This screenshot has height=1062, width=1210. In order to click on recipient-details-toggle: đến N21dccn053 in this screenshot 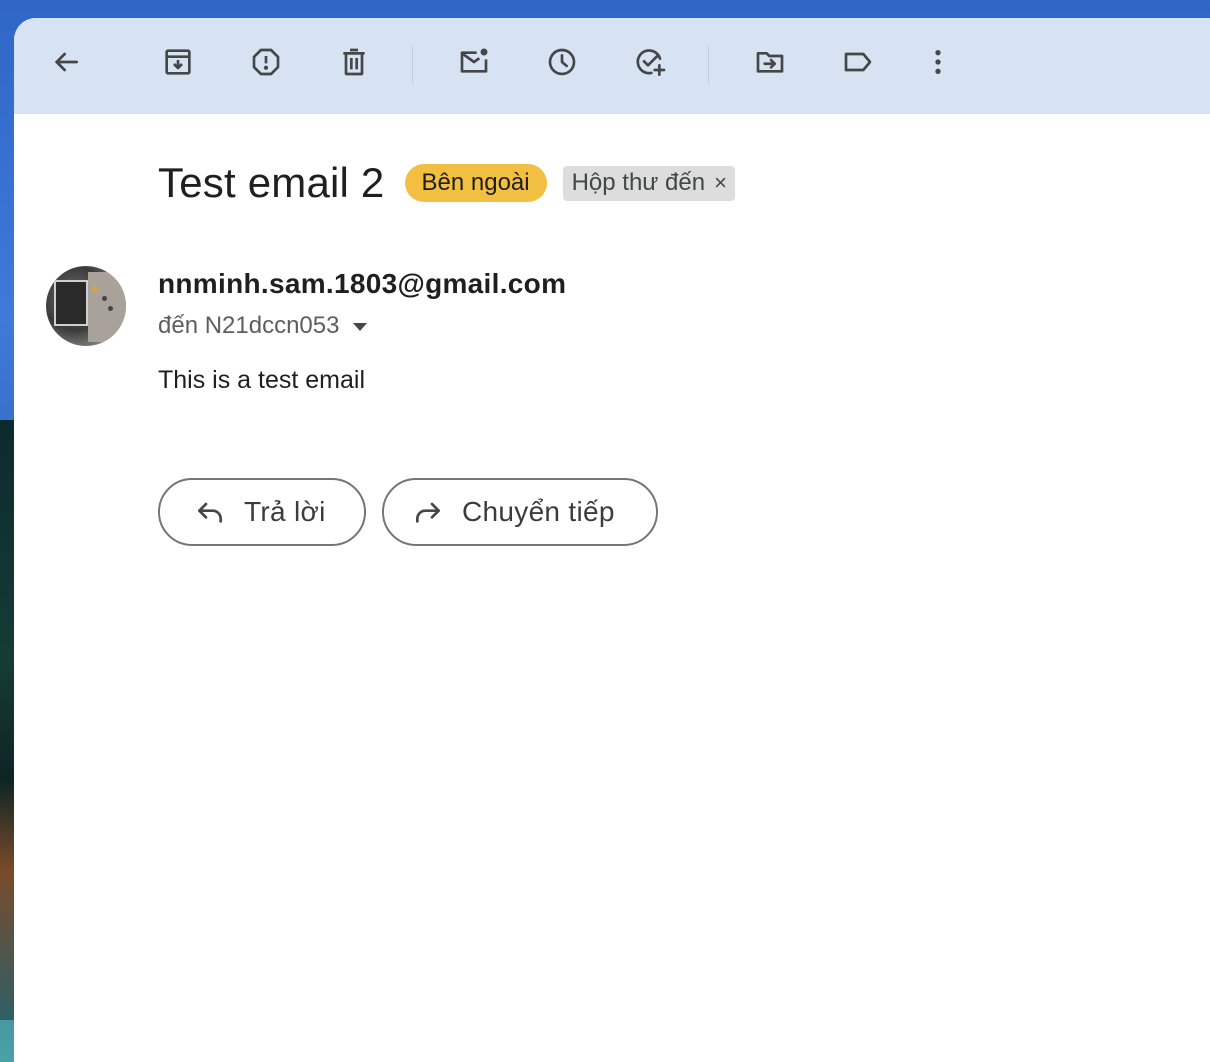, I will do `click(263, 326)`.